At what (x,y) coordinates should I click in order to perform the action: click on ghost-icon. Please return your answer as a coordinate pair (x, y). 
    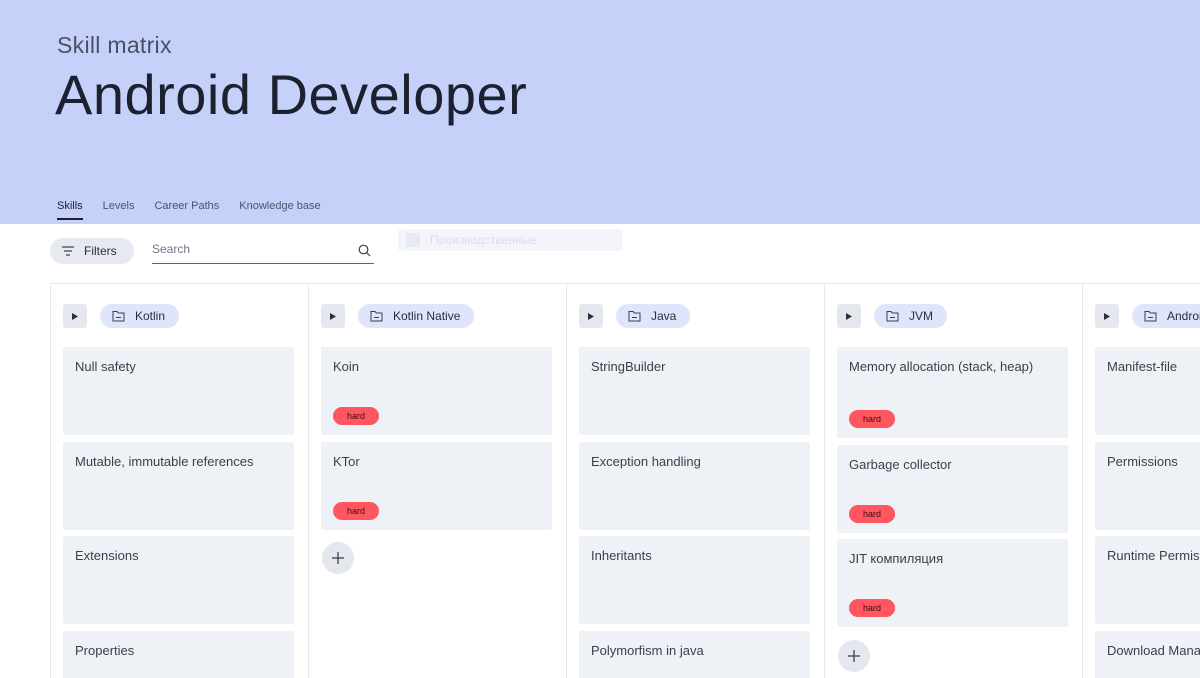
    Looking at the image, I should click on (413, 240).